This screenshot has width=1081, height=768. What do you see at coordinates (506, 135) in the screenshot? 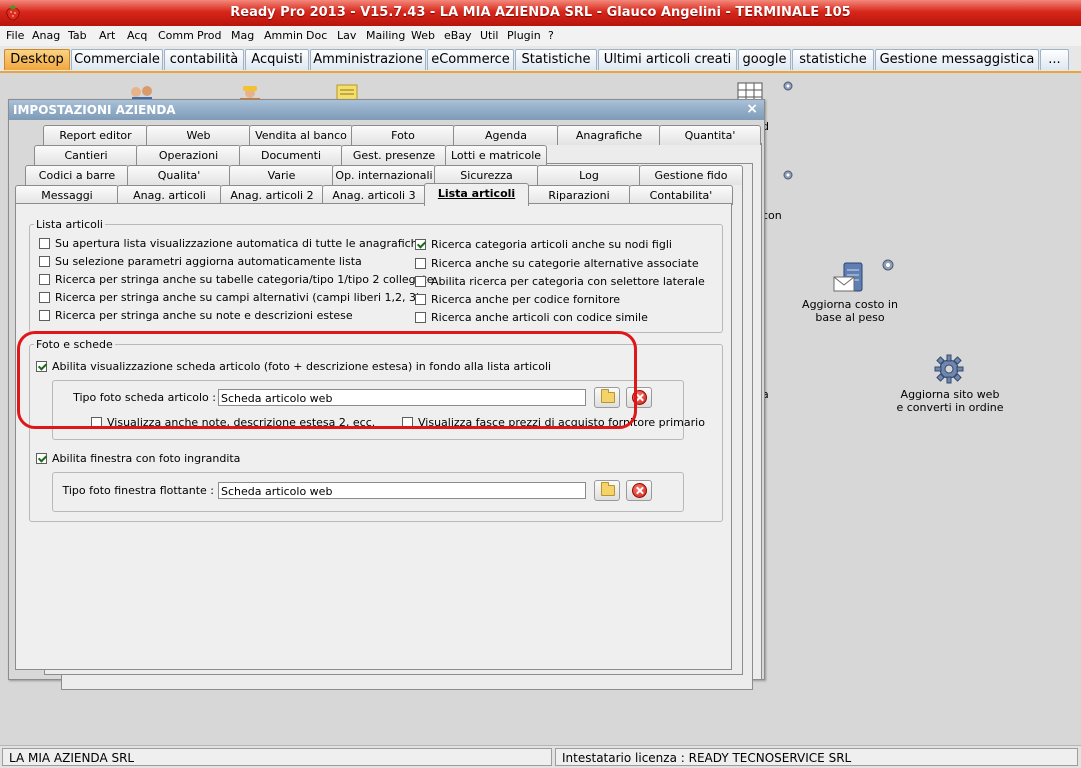
I see `tab-agenda: Agenda` at bounding box center [506, 135].